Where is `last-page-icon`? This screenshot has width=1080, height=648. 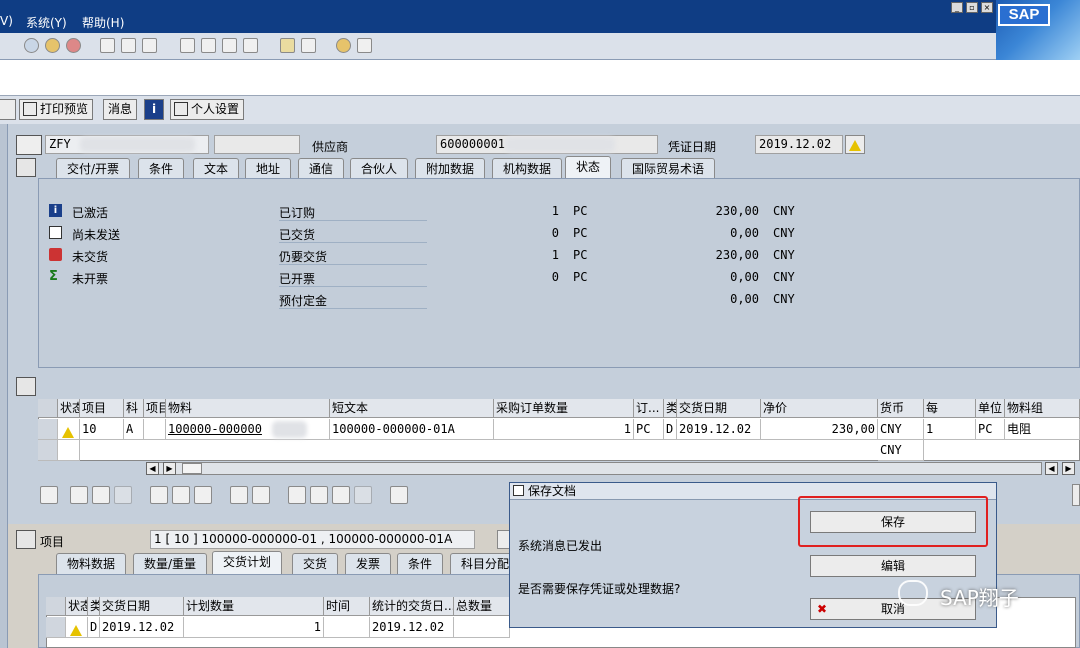 last-page-icon is located at coordinates (250, 45).